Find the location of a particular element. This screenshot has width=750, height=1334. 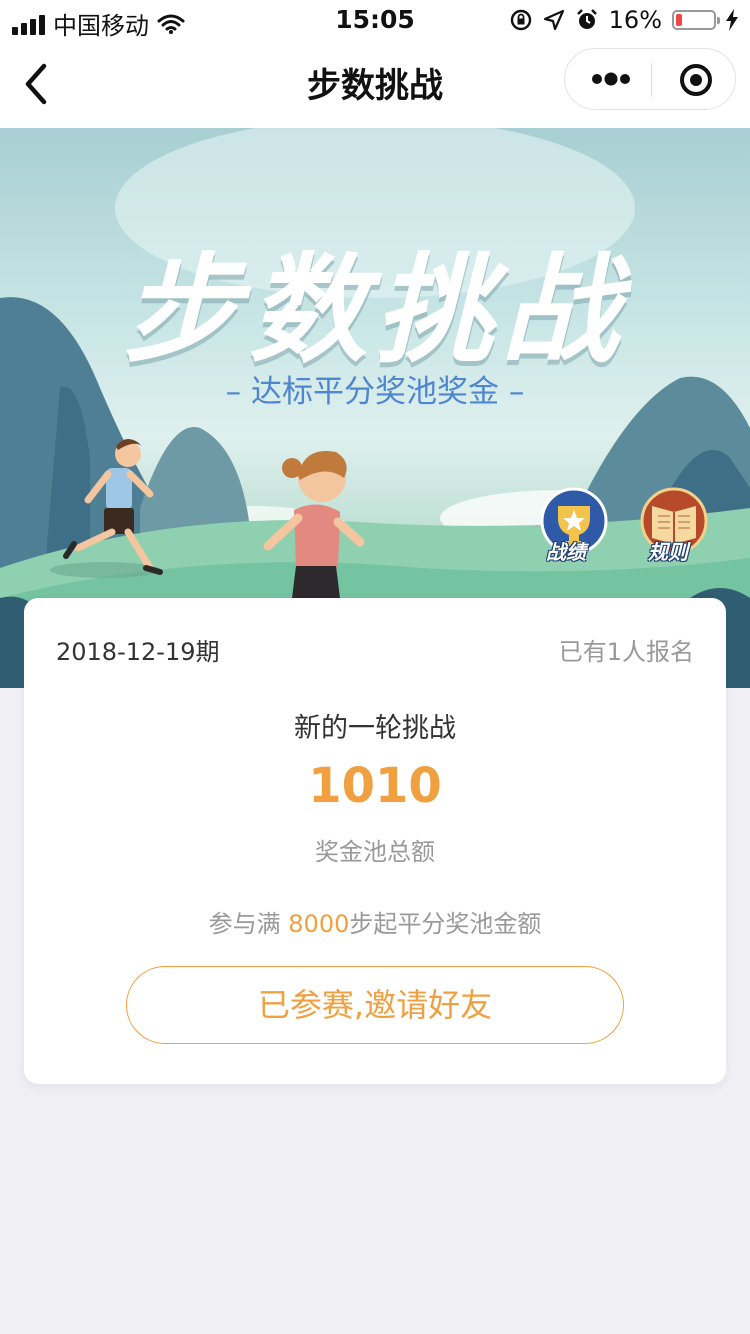

round-title: 新的一轮挑战 is located at coordinates (375, 728).